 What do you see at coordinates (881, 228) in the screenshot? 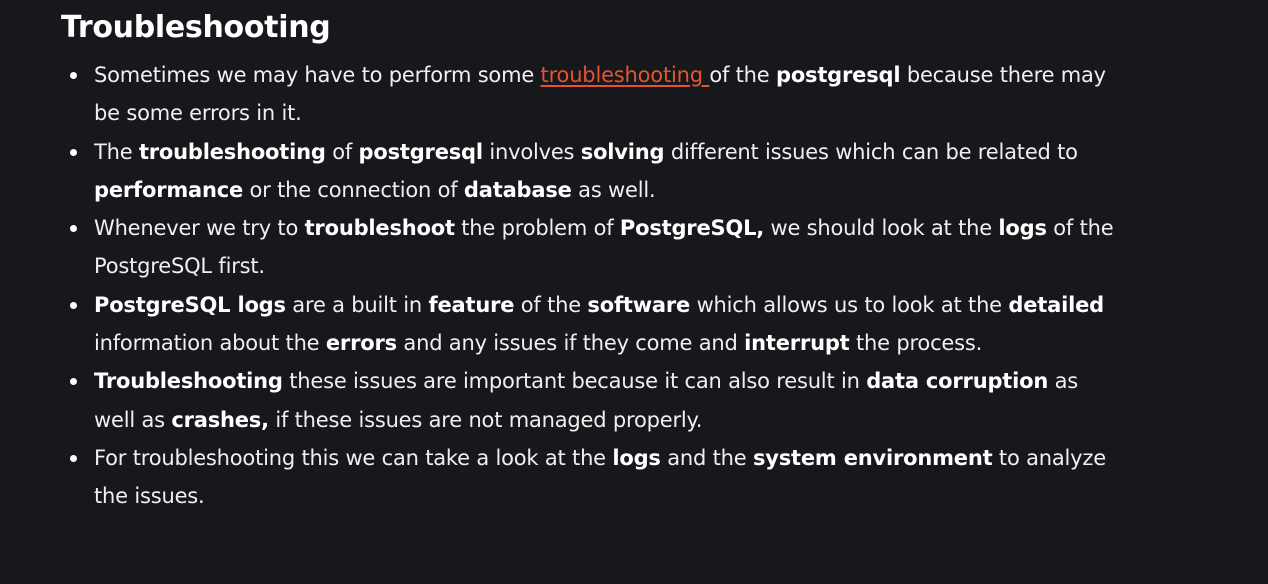
I see `body-text: we should look at the` at bounding box center [881, 228].